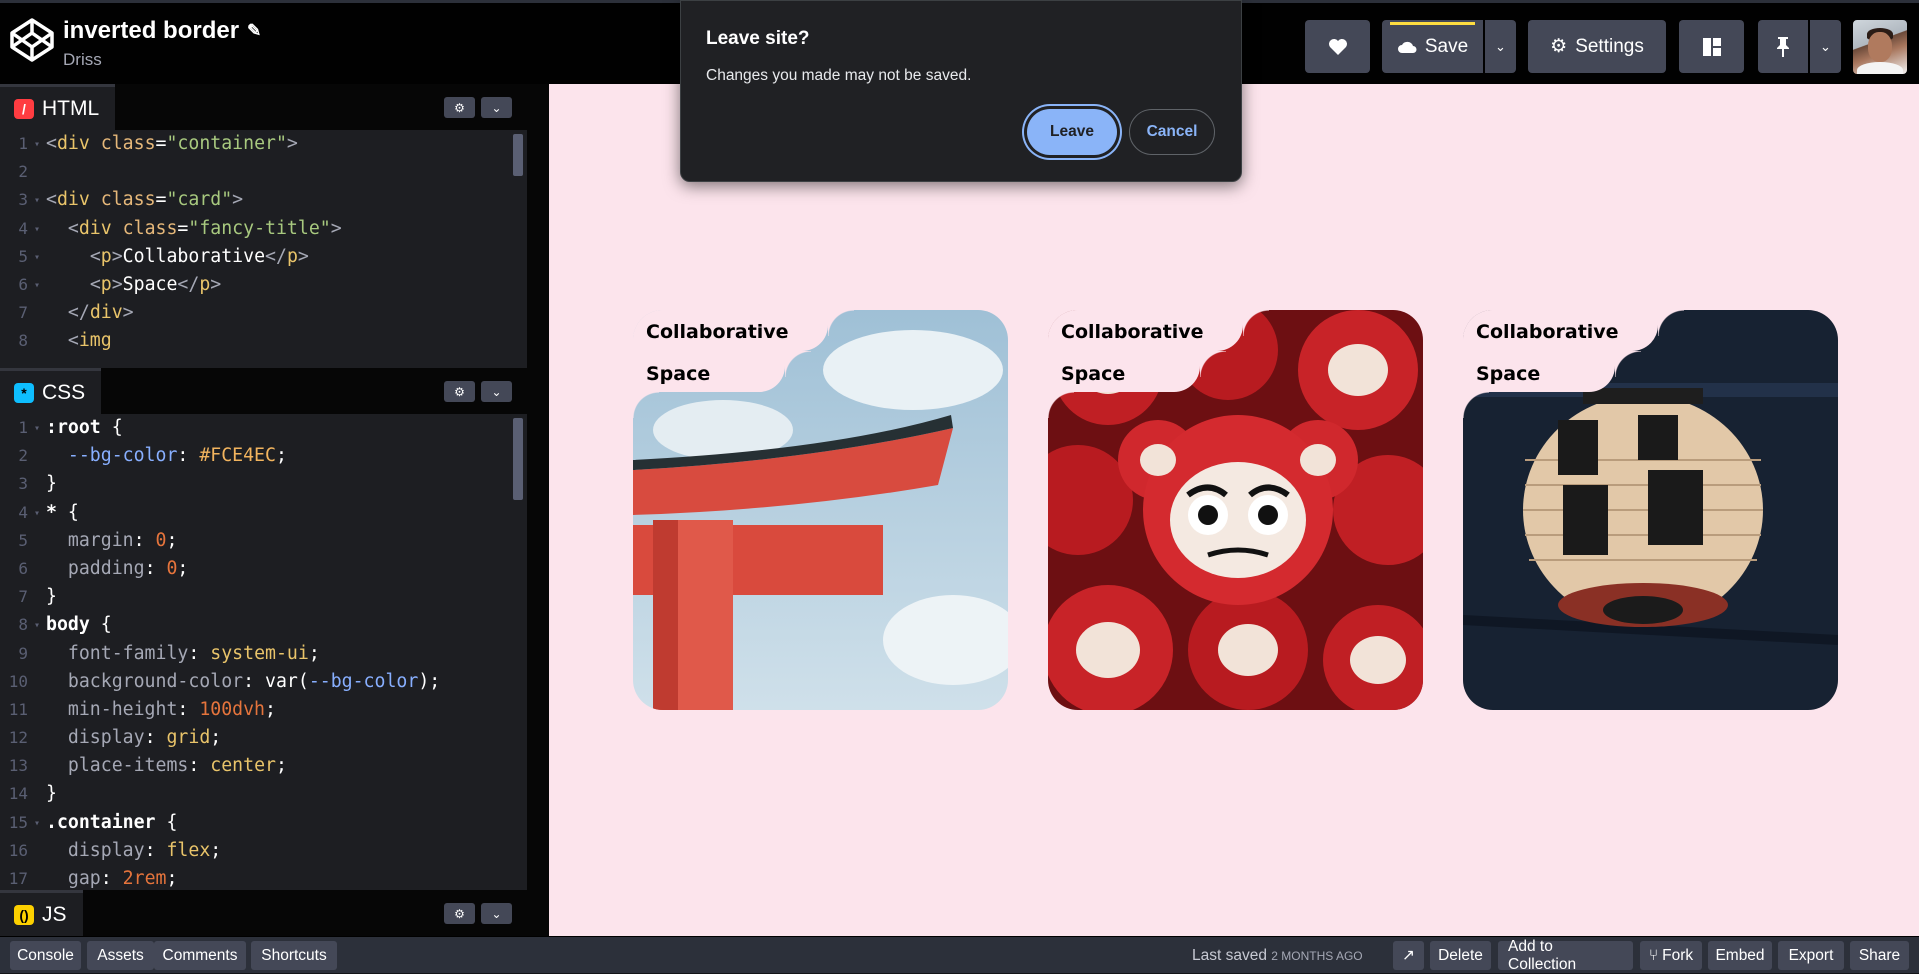  Describe the element at coordinates (1783, 46) in the screenshot. I see `pin-button` at that location.